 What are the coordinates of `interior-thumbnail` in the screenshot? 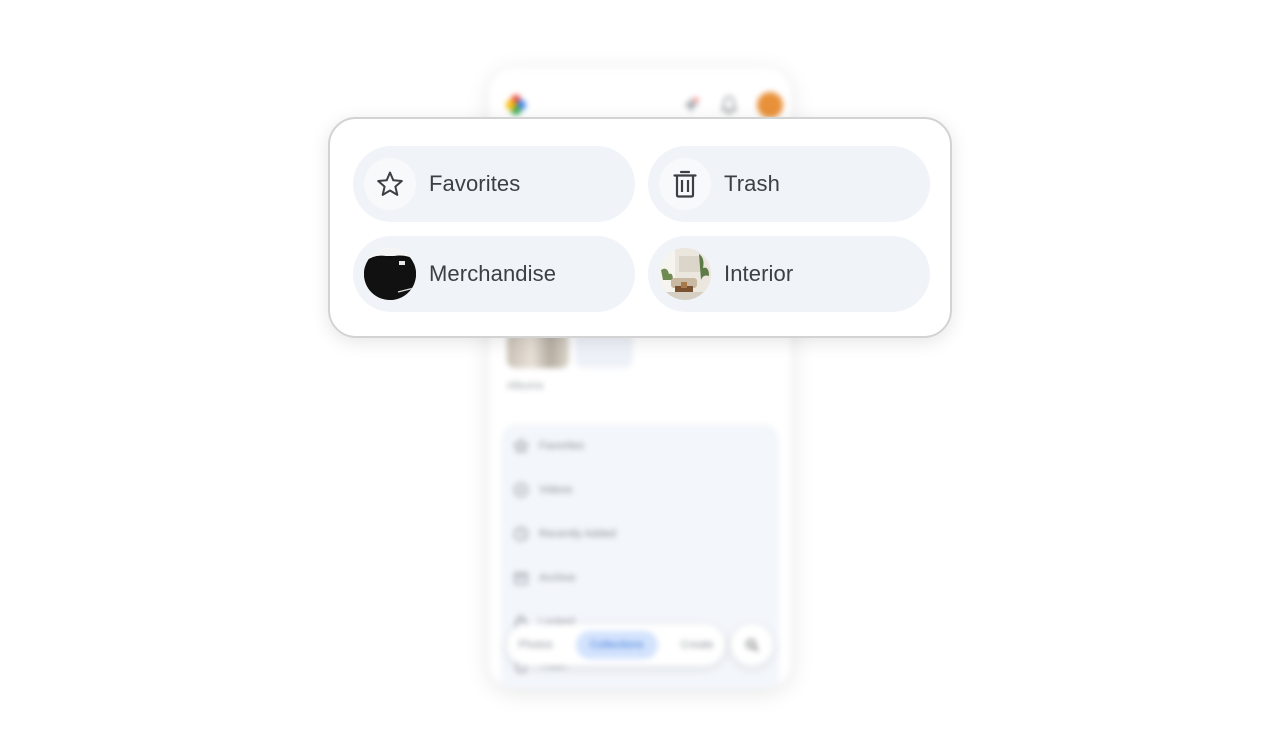 It's located at (685, 274).